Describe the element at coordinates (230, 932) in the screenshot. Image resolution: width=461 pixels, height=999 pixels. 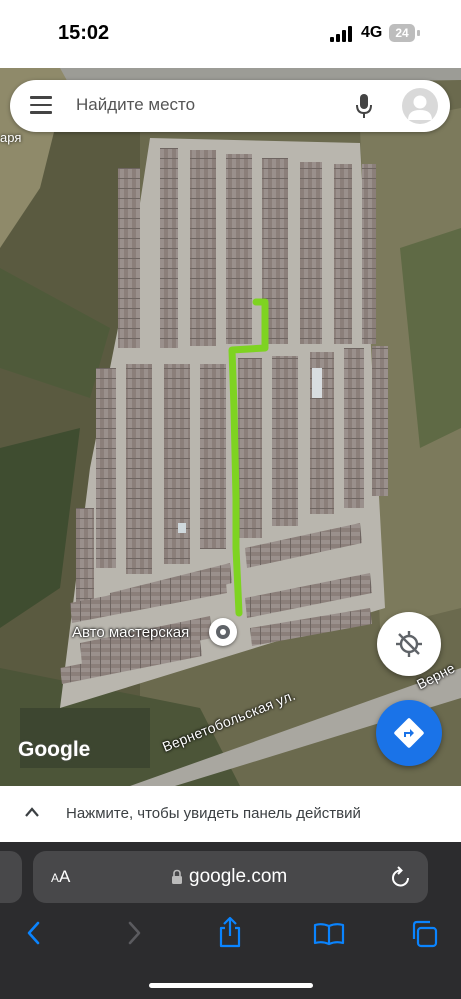
I see `share-icon` at that location.